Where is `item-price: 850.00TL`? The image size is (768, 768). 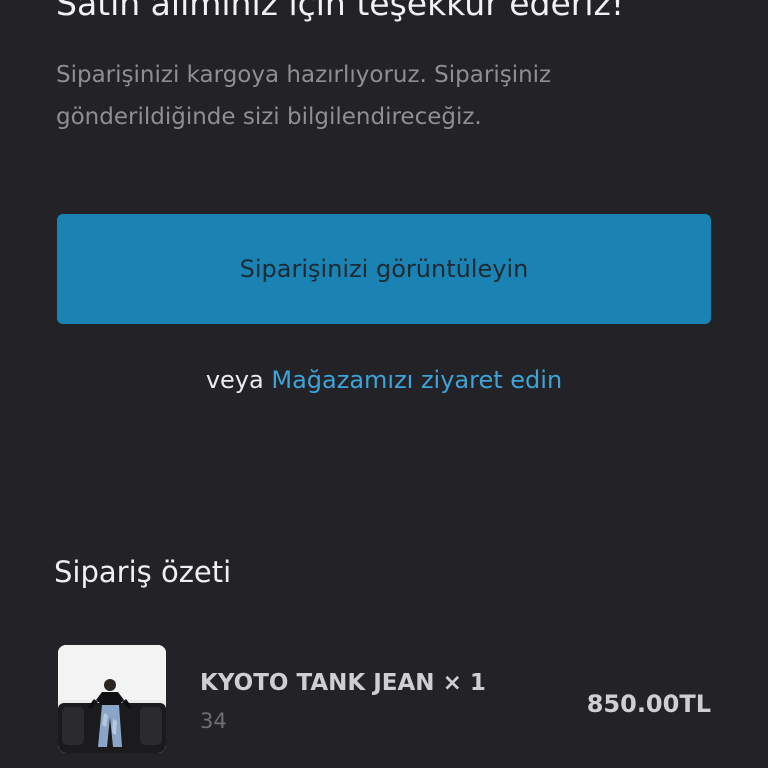
item-price: 850.00TL is located at coordinates (648, 704).